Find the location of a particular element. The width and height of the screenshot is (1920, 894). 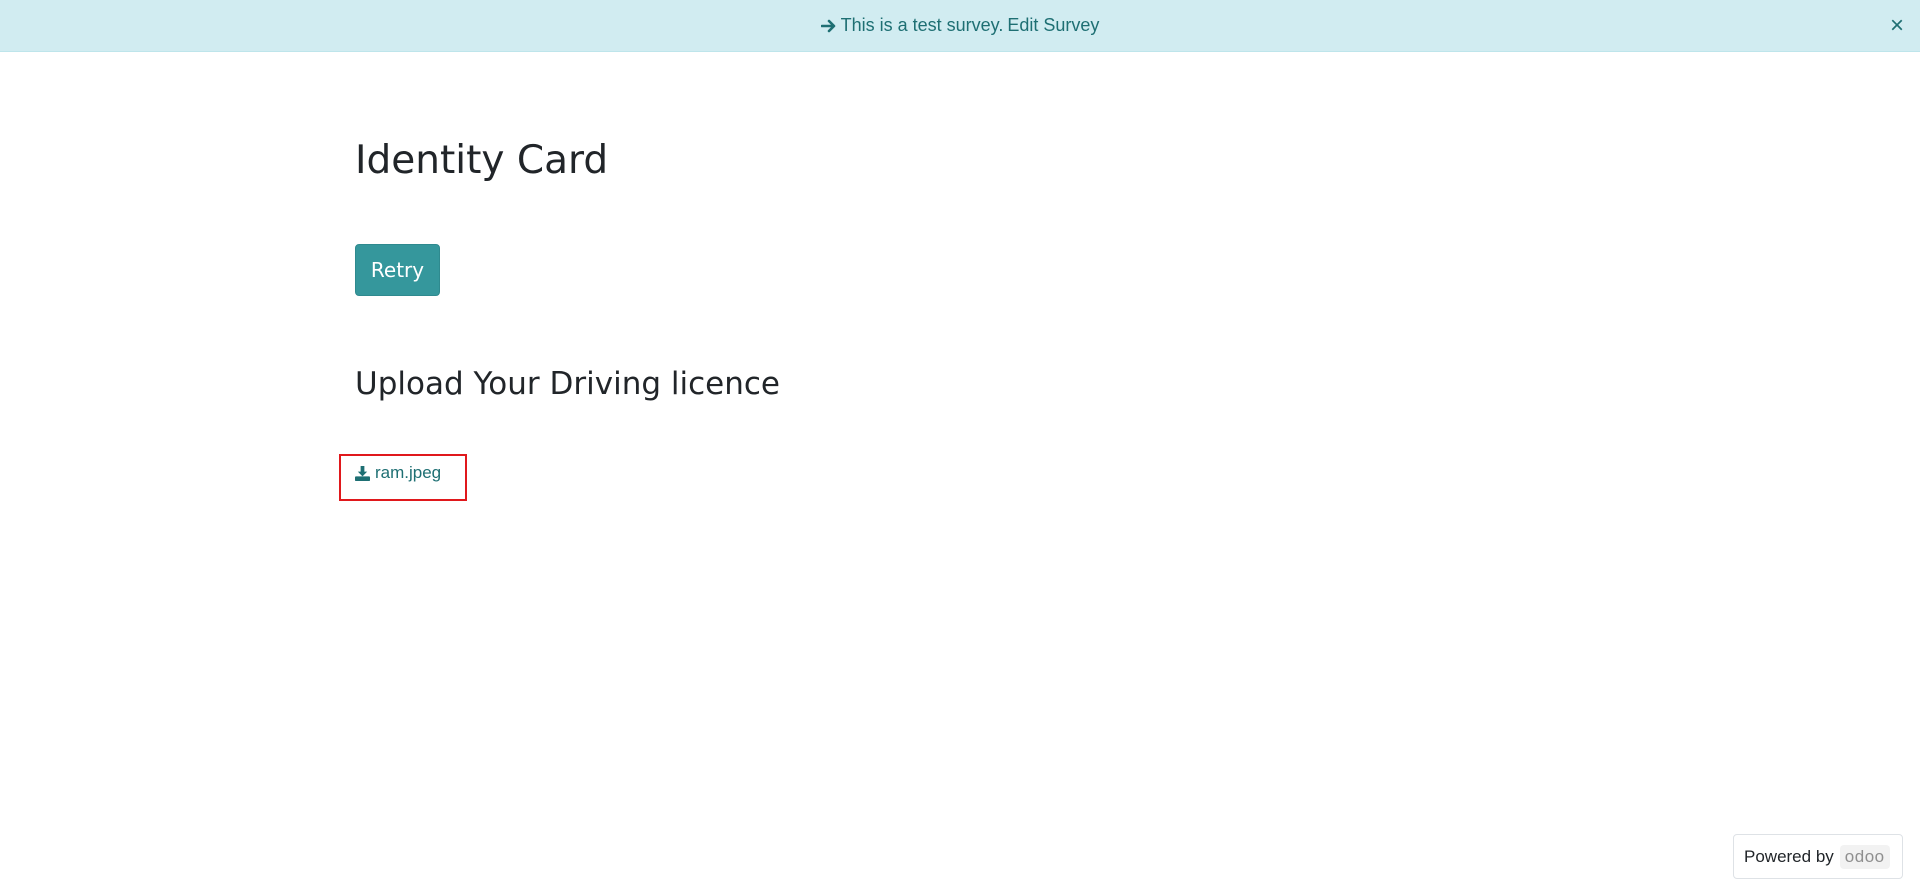

test-survey-banner: This is a test survey. Edit Survey × is located at coordinates (960, 26).